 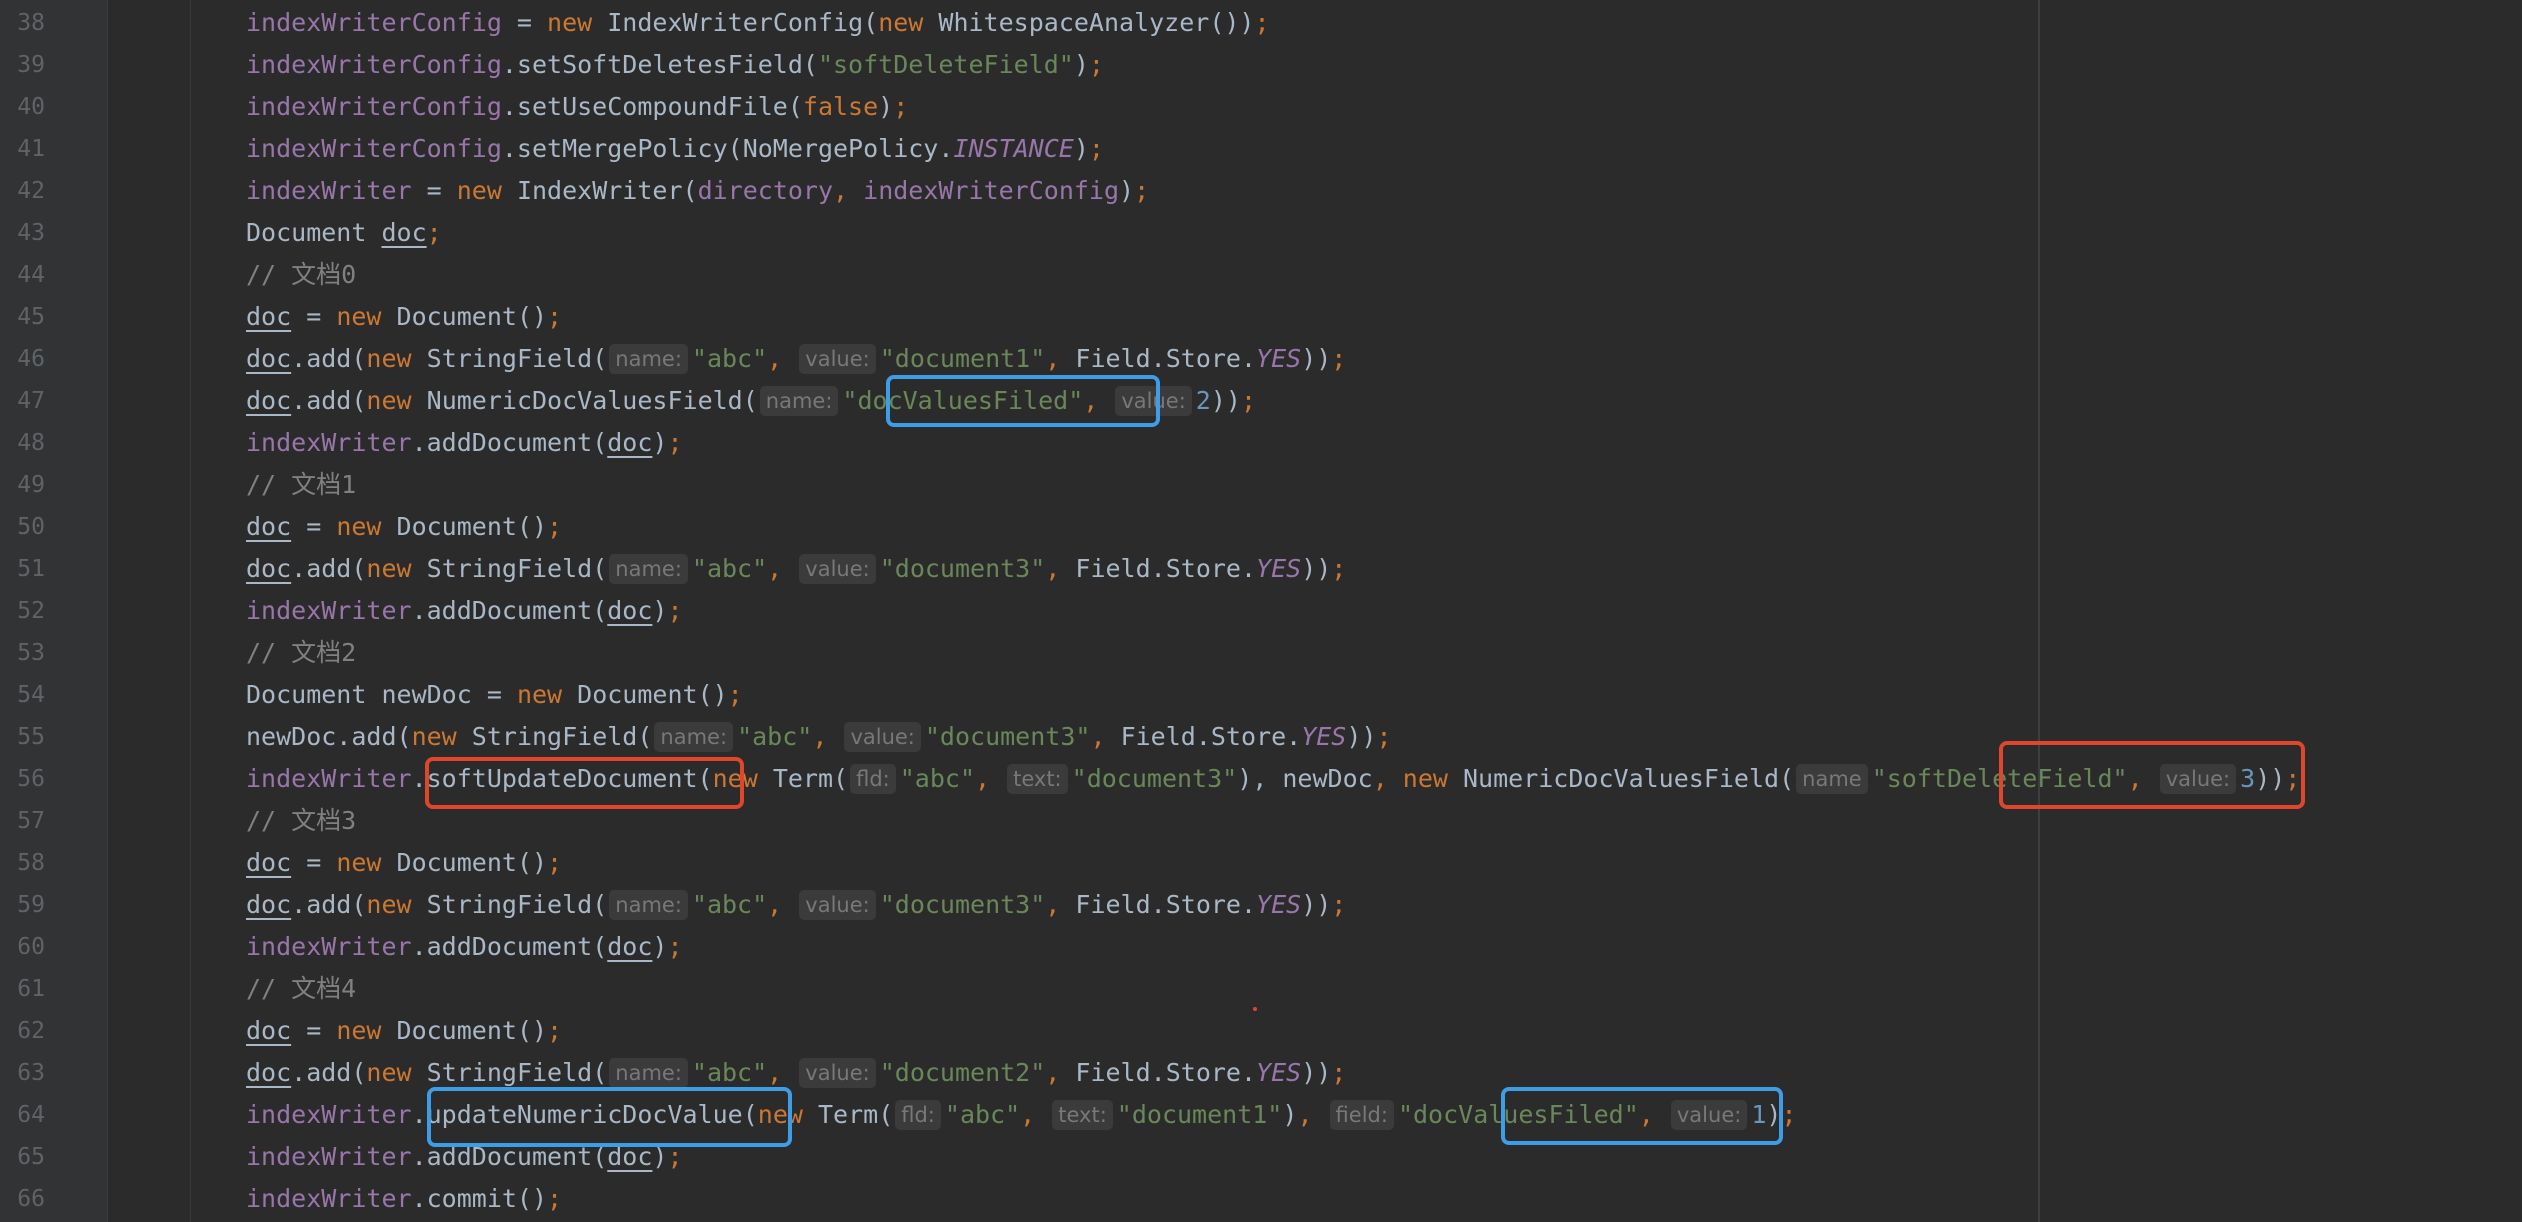 I want to click on code-token: NumericDocValuesField(, so click(x=1629, y=778).